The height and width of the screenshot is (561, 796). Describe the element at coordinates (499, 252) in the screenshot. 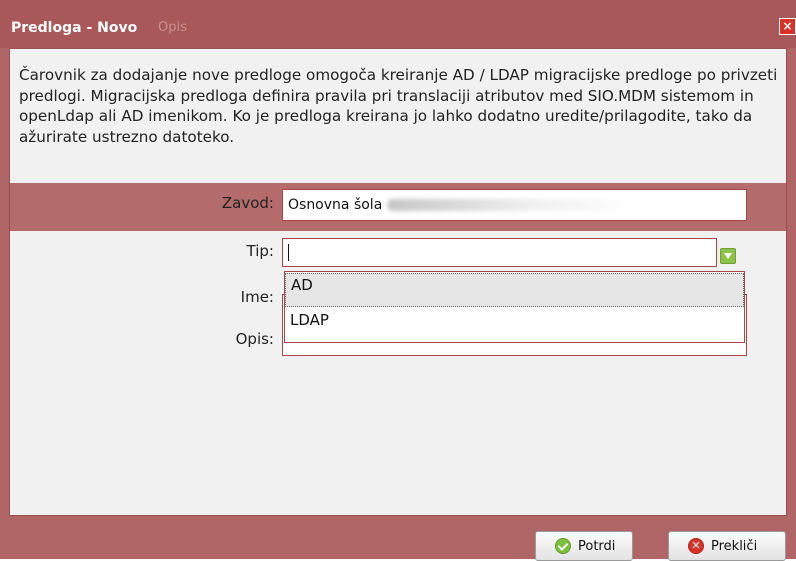

I see `tip-combobox` at that location.